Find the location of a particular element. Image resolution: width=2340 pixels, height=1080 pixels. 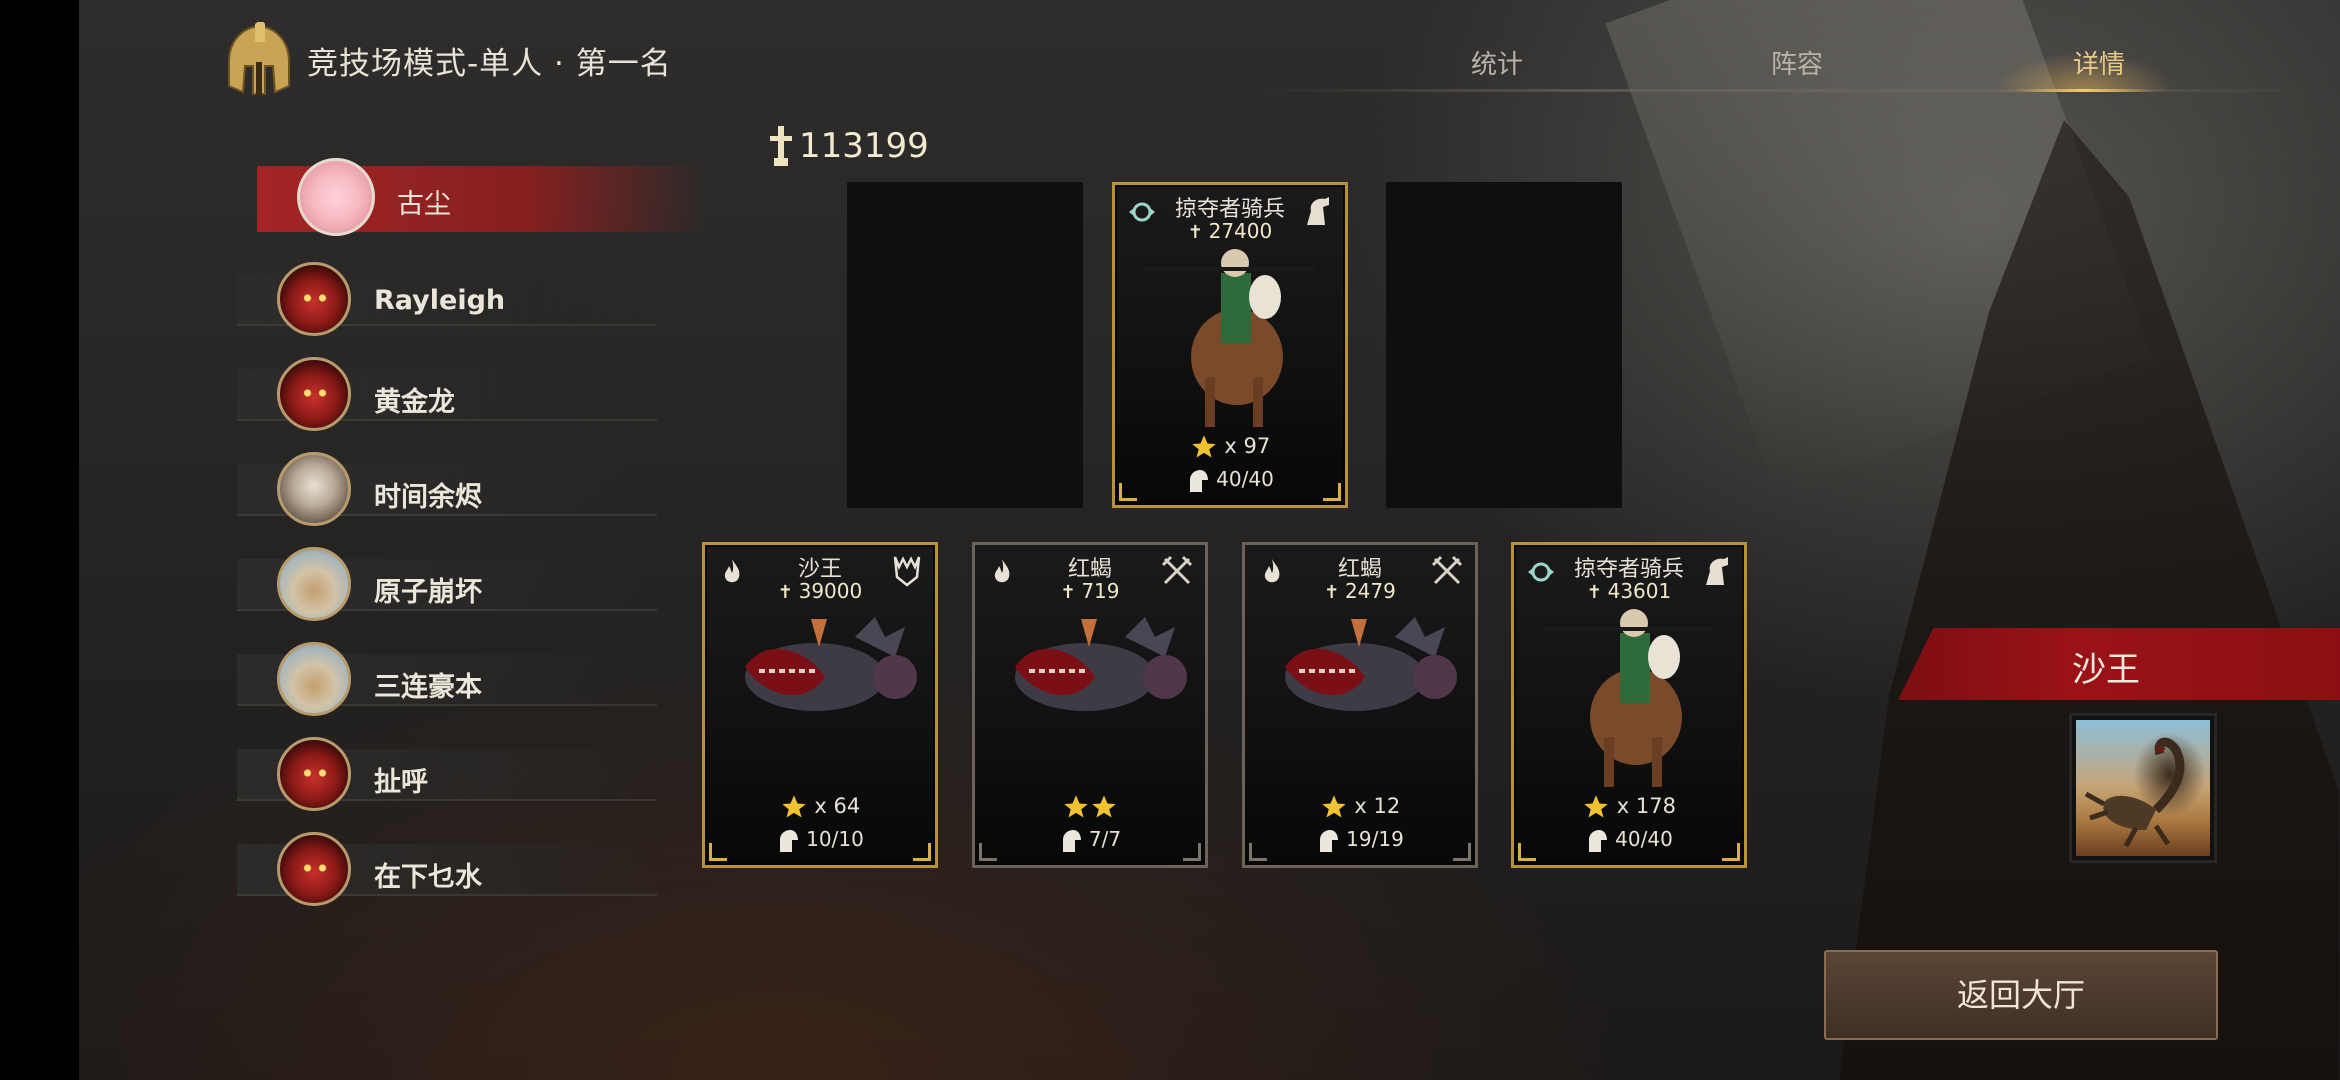

unit-stars-text: x 64 is located at coordinates (837, 806).